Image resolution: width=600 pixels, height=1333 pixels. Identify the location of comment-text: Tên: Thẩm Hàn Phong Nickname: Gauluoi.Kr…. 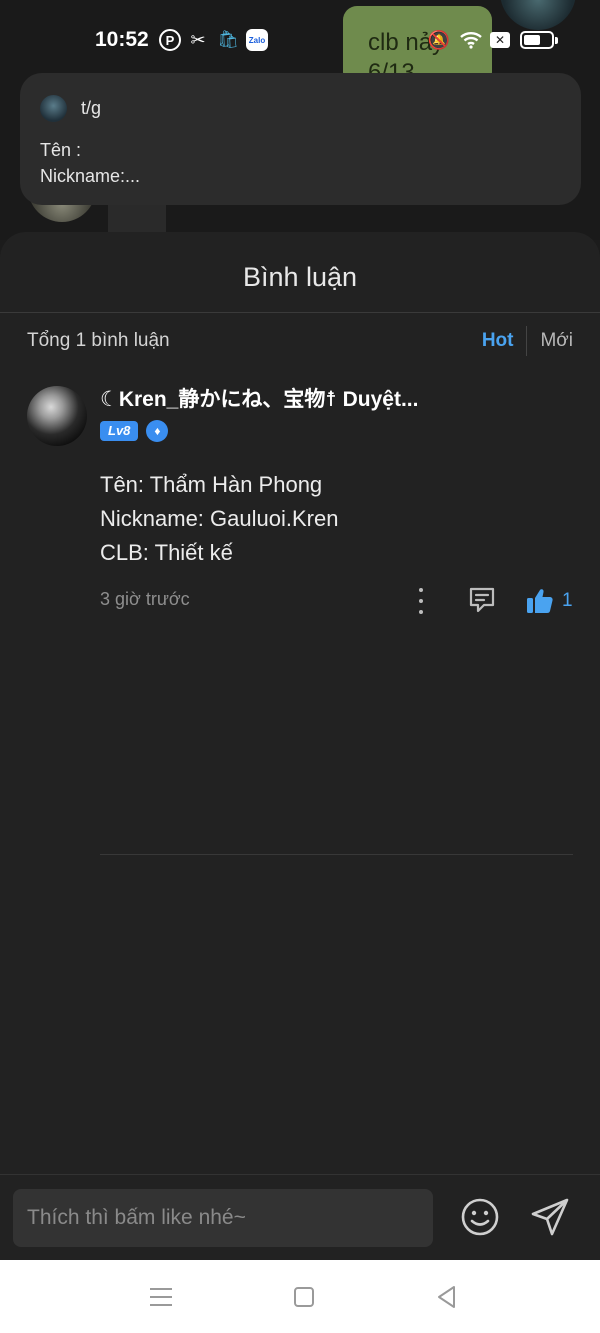
(219, 518).